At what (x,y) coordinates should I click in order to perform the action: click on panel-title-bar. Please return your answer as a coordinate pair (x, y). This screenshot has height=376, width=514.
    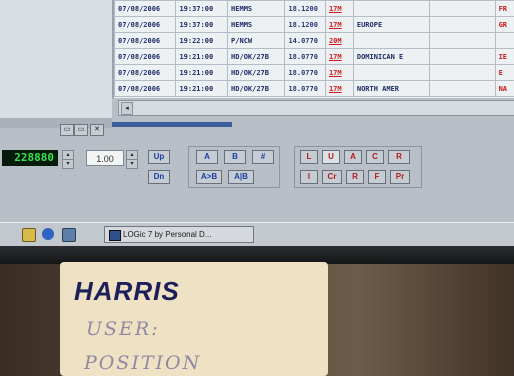
    Looking at the image, I should click on (172, 124).